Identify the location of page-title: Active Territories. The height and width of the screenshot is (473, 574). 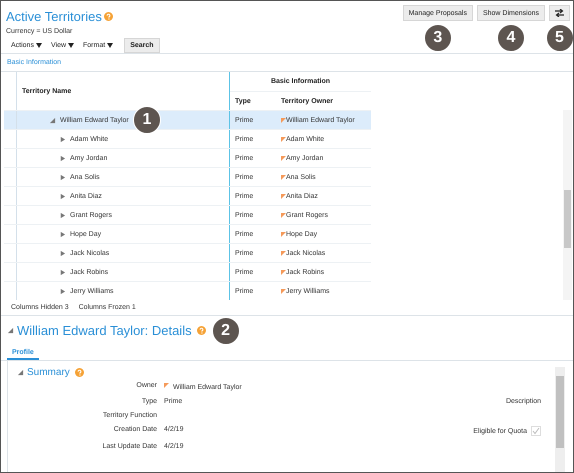
(54, 16).